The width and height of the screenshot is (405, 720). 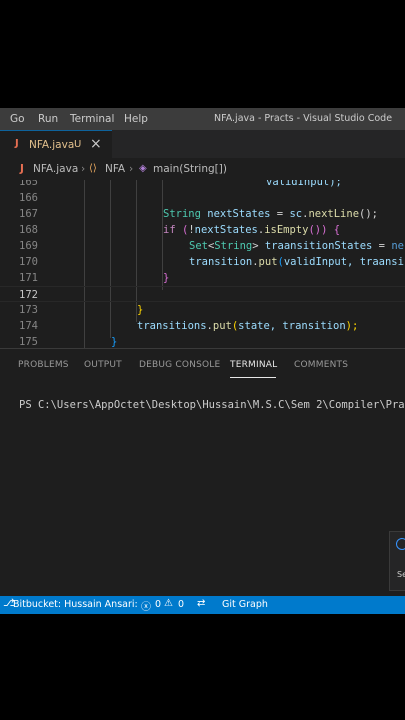 I want to click on code-token: sc, so click(x=296, y=214).